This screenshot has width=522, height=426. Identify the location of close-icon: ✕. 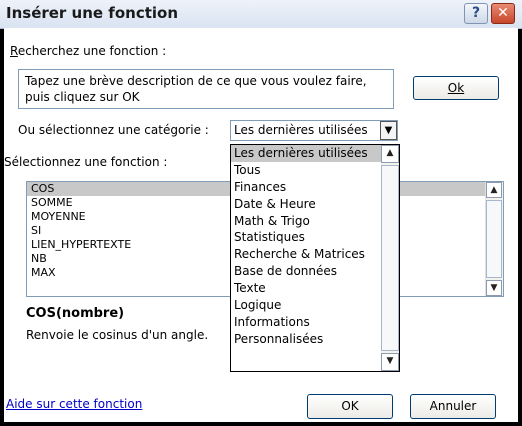
(503, 13).